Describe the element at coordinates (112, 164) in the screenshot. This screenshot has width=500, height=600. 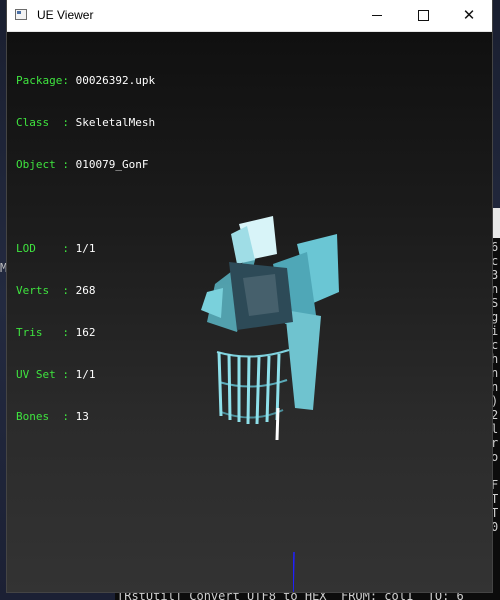
I see `info-object-value: 010079_GonF` at that location.